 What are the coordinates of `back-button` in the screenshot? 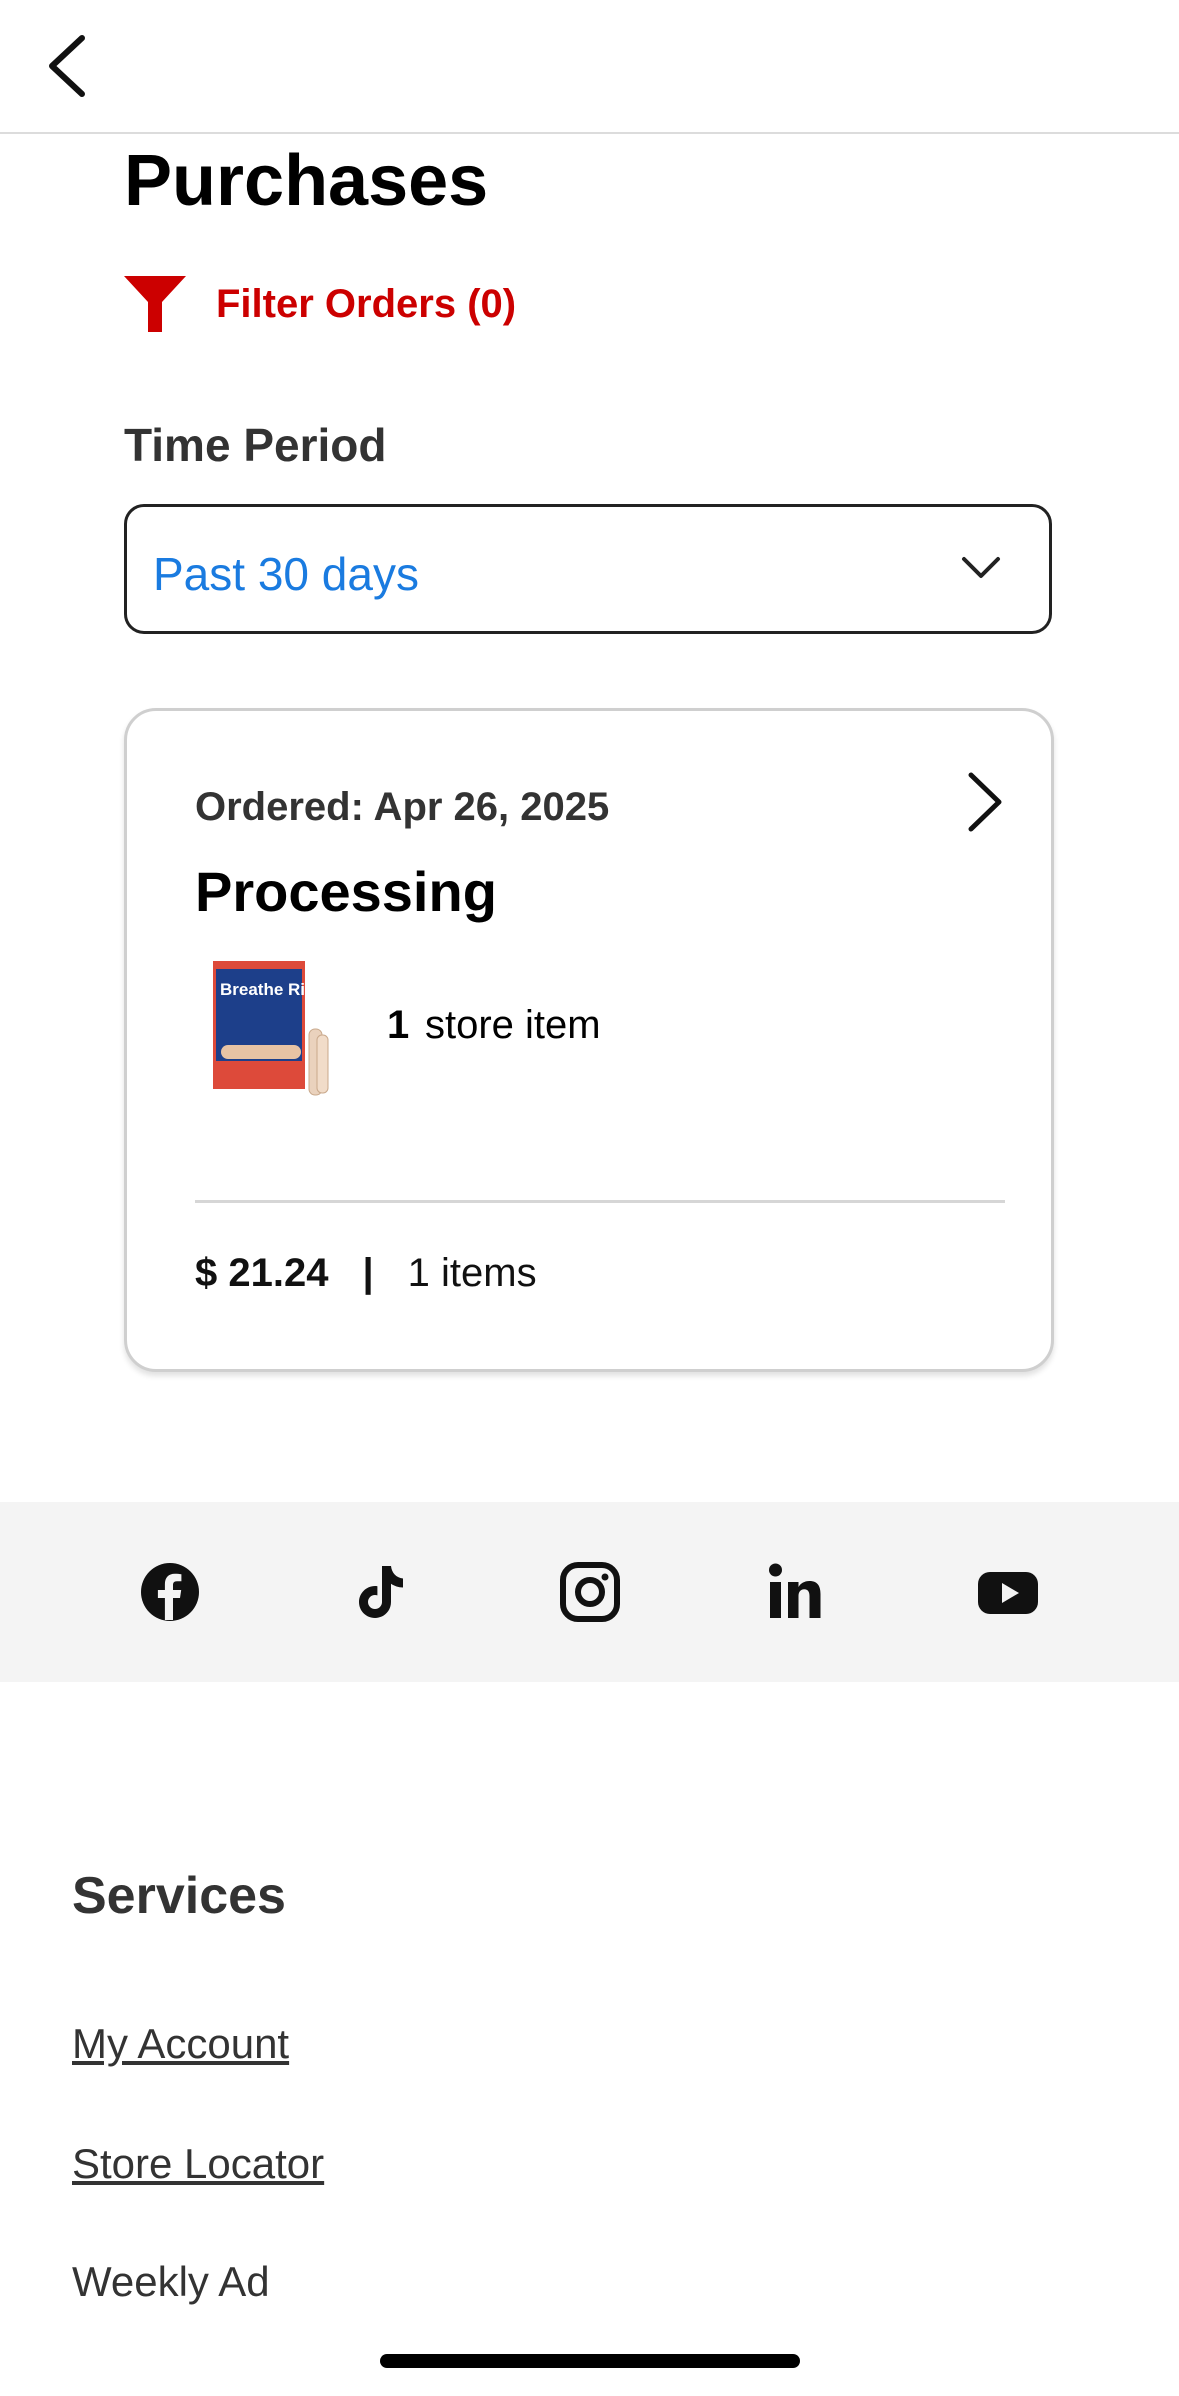 It's located at (68, 66).